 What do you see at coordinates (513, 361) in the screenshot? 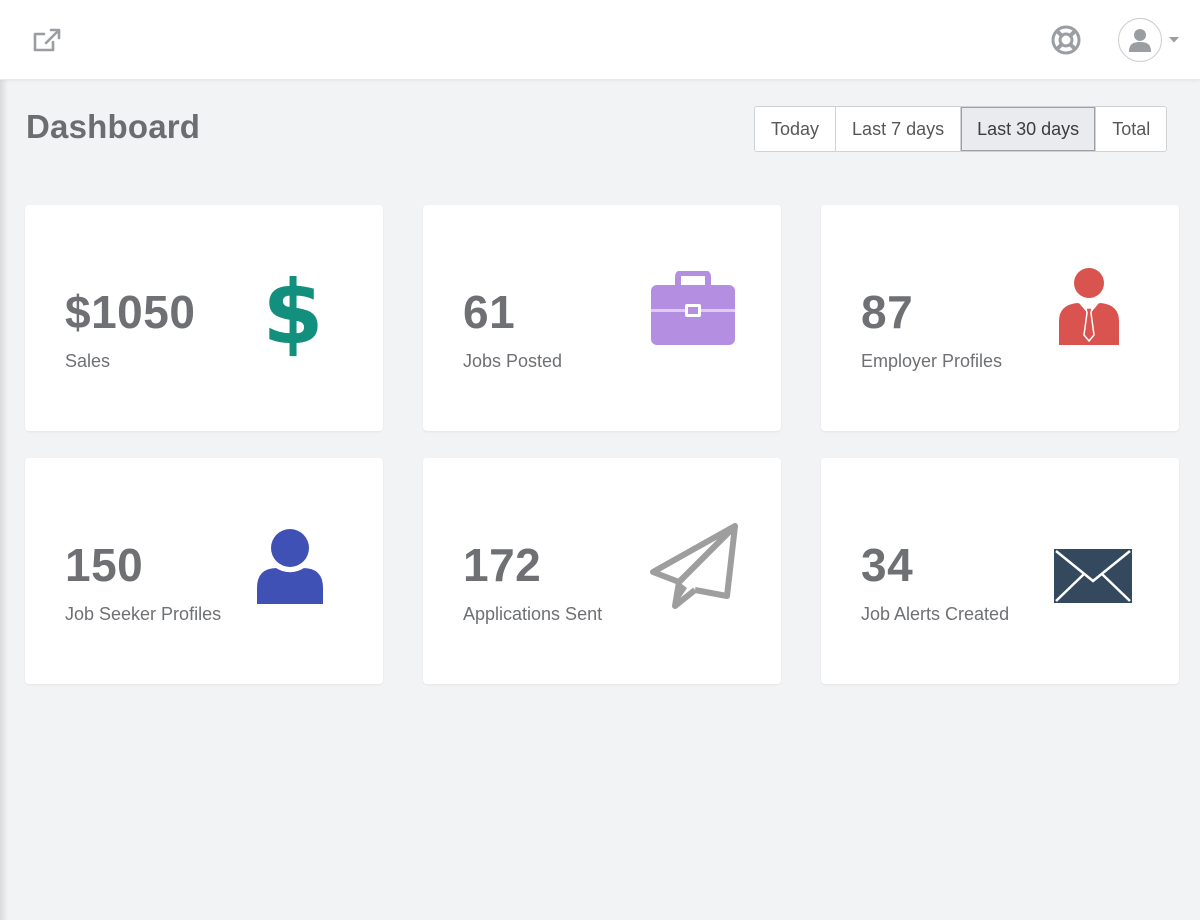
I see `stat-label: Jobs Posted` at bounding box center [513, 361].